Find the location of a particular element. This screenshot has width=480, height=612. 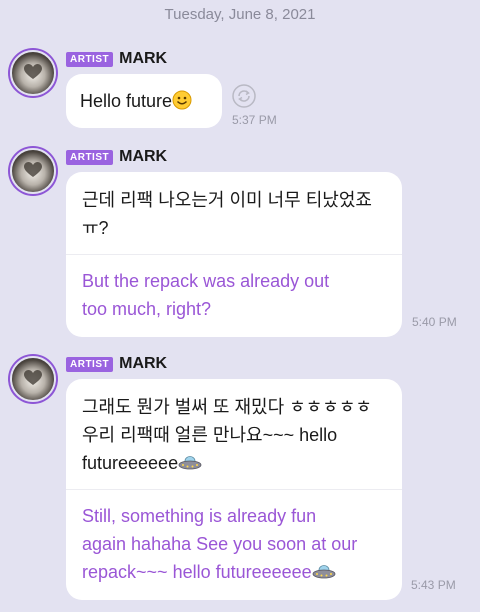

translation-line: But the repack was already out is located at coordinates (206, 281).